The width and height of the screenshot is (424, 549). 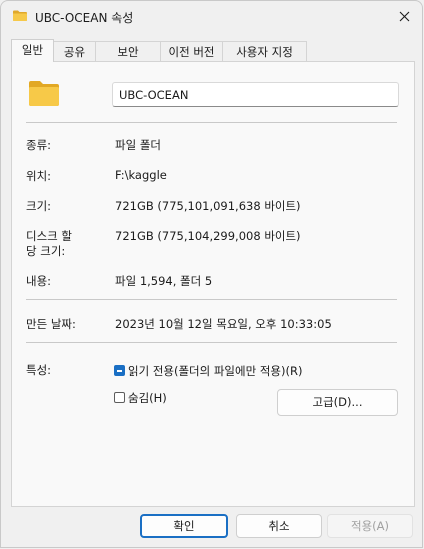 I want to click on close-button, so click(x=404, y=17).